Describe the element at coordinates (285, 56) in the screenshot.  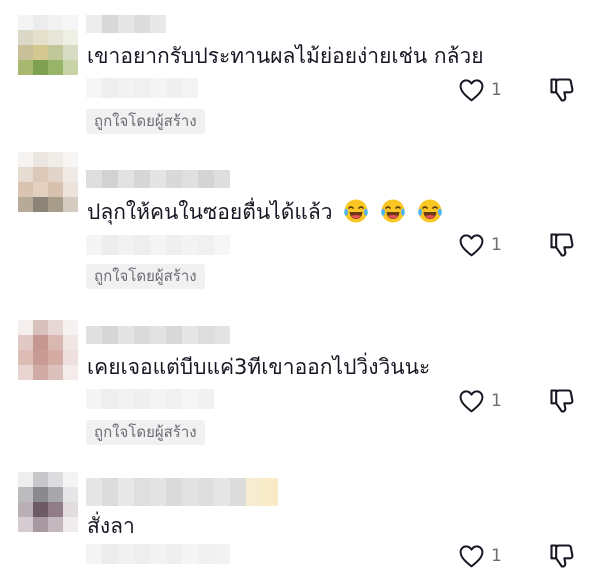
I see `comment-text: เขาอยากรับประทานผลไม้ย่อยง่ายเช่น กล้วย` at that location.